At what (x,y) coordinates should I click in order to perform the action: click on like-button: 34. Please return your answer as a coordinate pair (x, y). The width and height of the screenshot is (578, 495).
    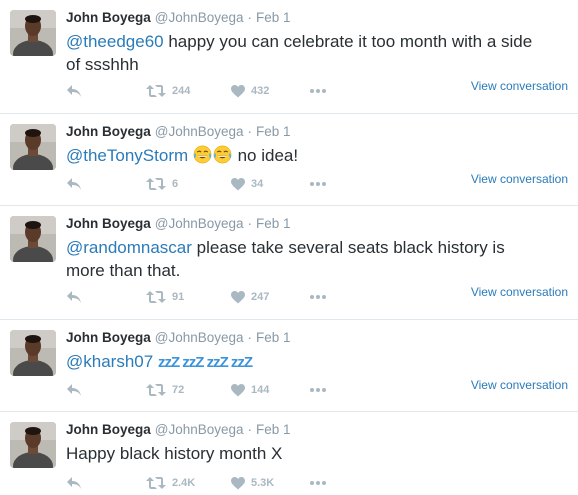
    Looking at the image, I should click on (247, 184).